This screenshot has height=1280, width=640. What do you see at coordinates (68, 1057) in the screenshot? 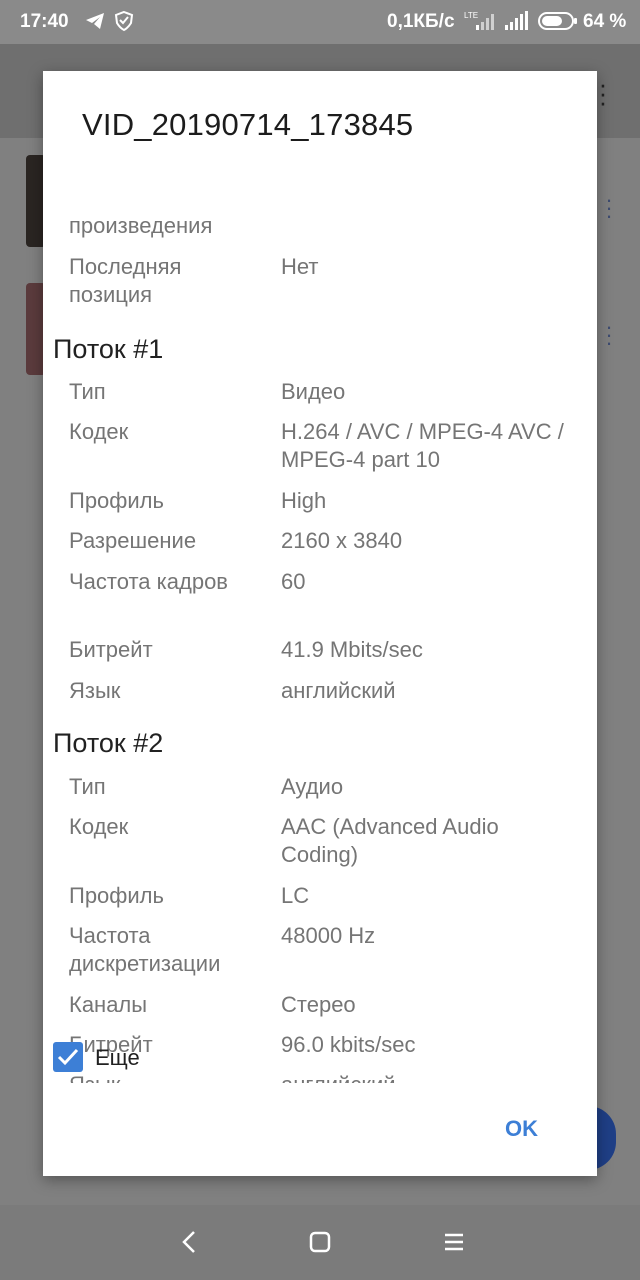
I see `more-checkbox` at bounding box center [68, 1057].